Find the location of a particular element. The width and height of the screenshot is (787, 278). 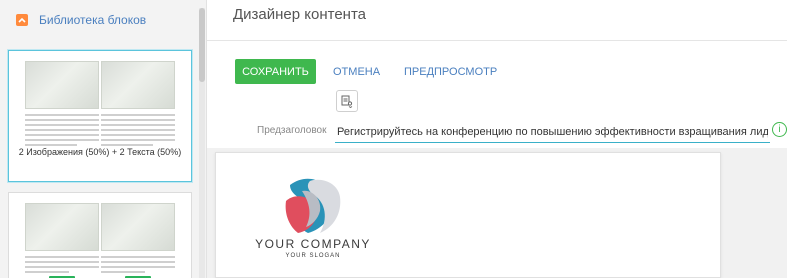

save-button: СОХРАНИТЬ is located at coordinates (275, 71).